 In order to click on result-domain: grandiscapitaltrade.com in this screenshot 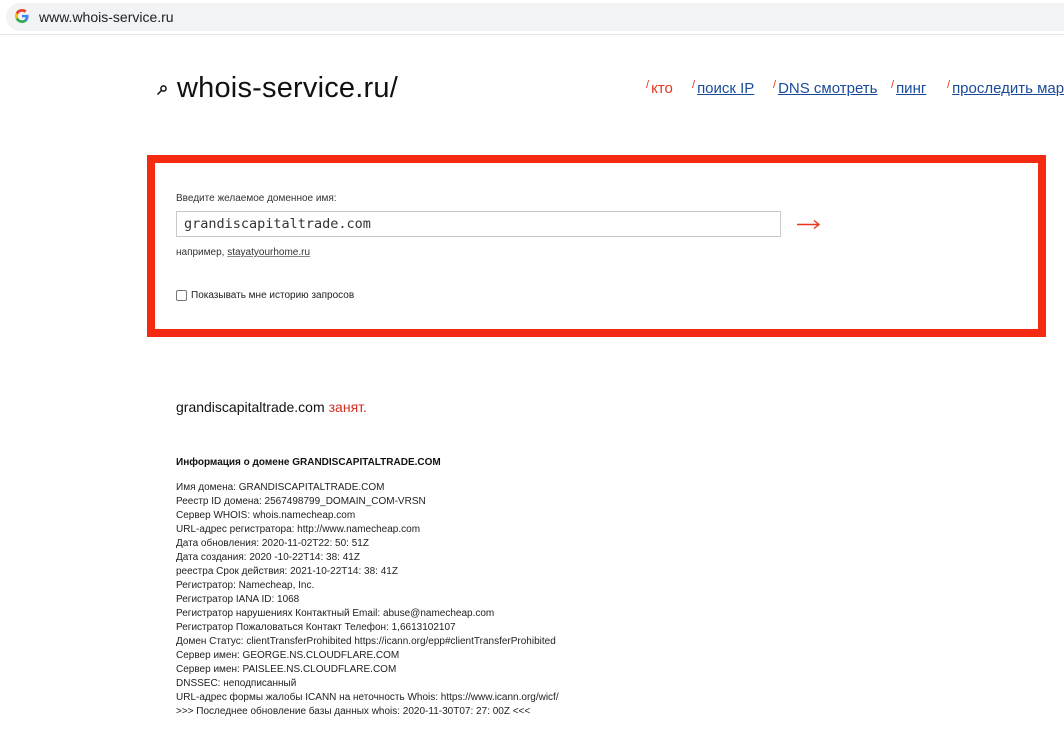, I will do `click(250, 407)`.